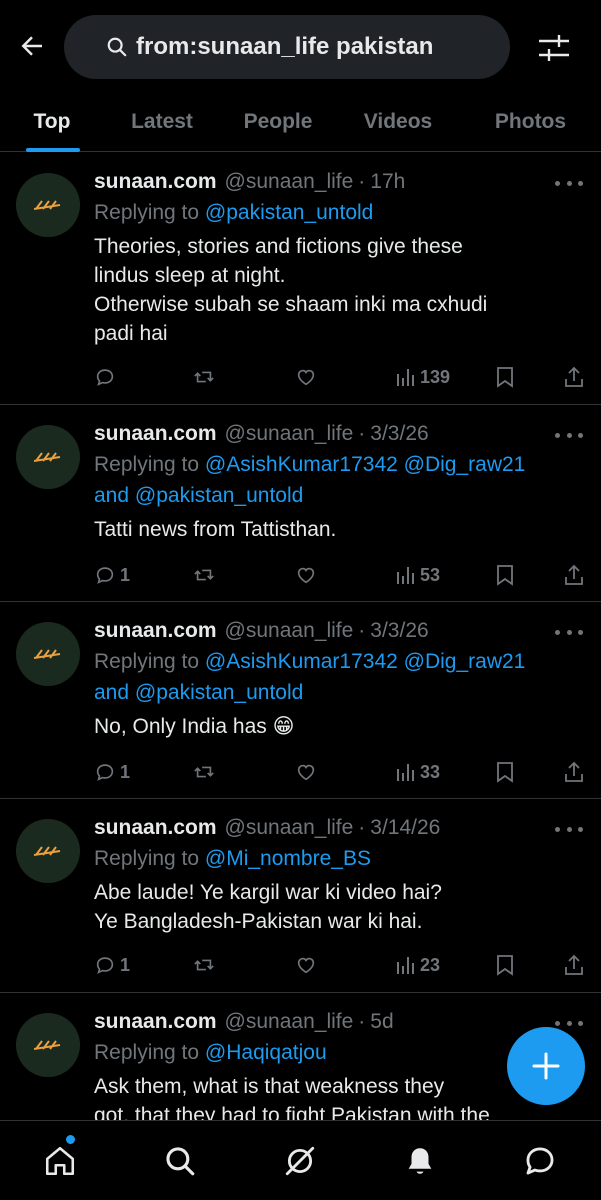 The image size is (601, 1200). What do you see at coordinates (278, 122) in the screenshot?
I see `tab-people: People` at bounding box center [278, 122].